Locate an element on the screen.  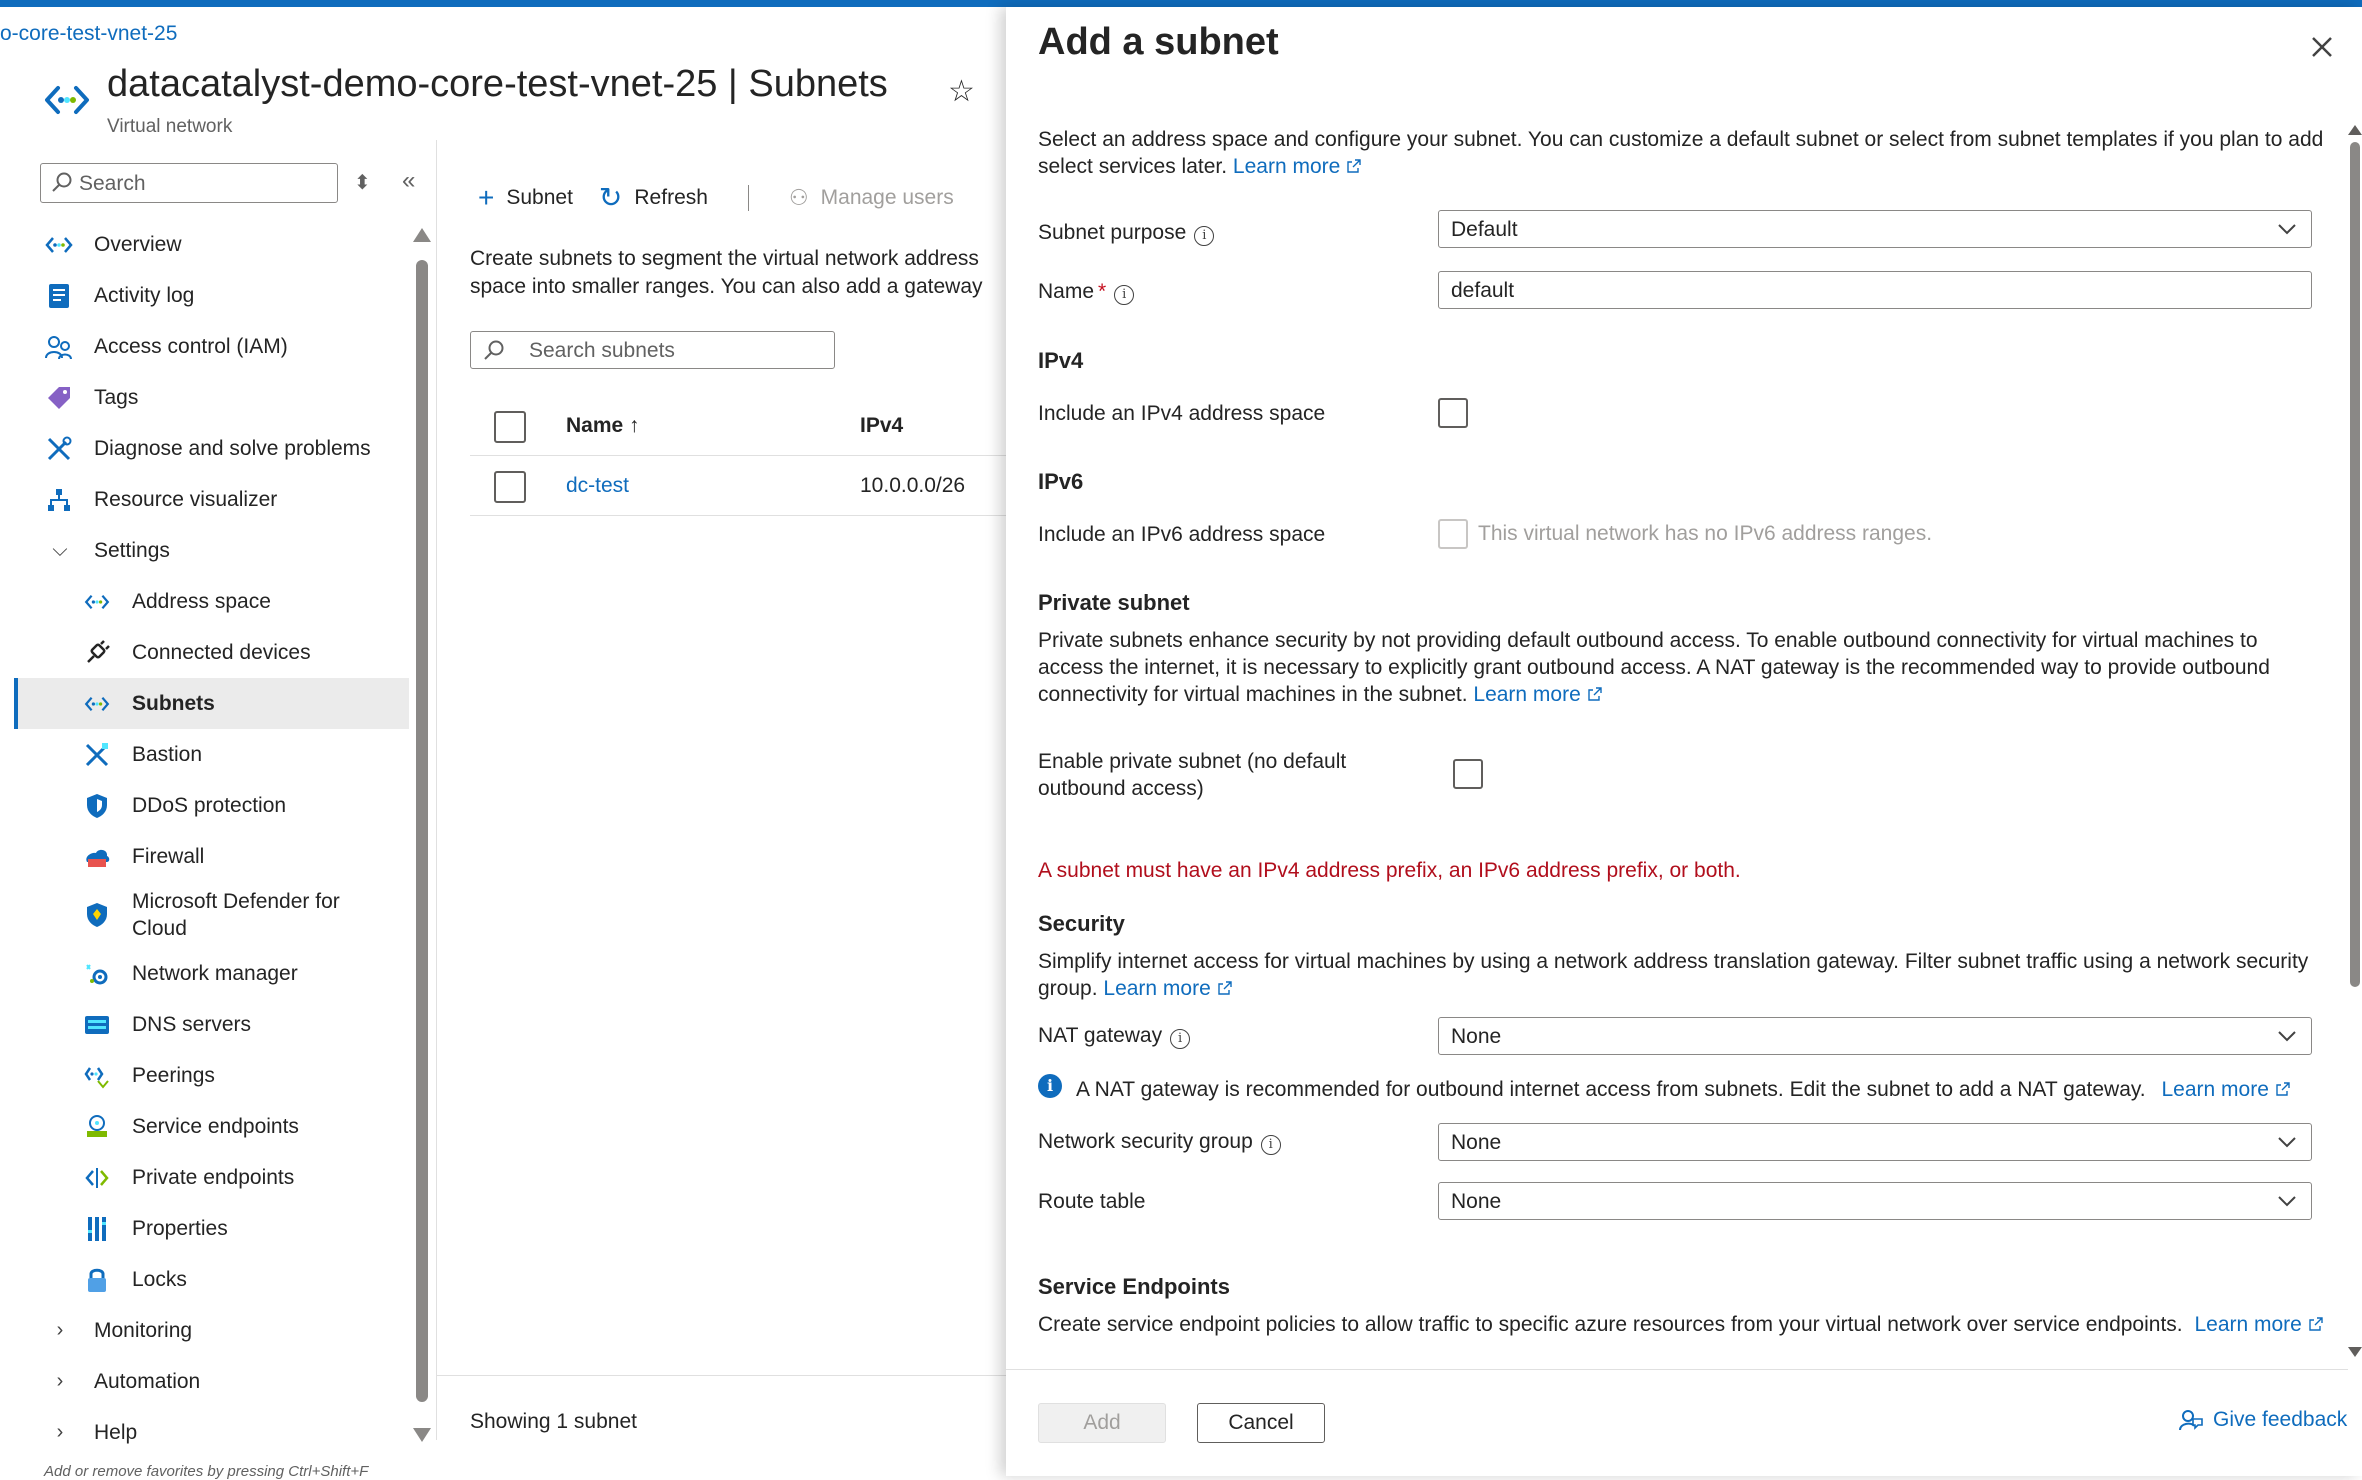
route-table-dropdown: None is located at coordinates (1875, 1201).